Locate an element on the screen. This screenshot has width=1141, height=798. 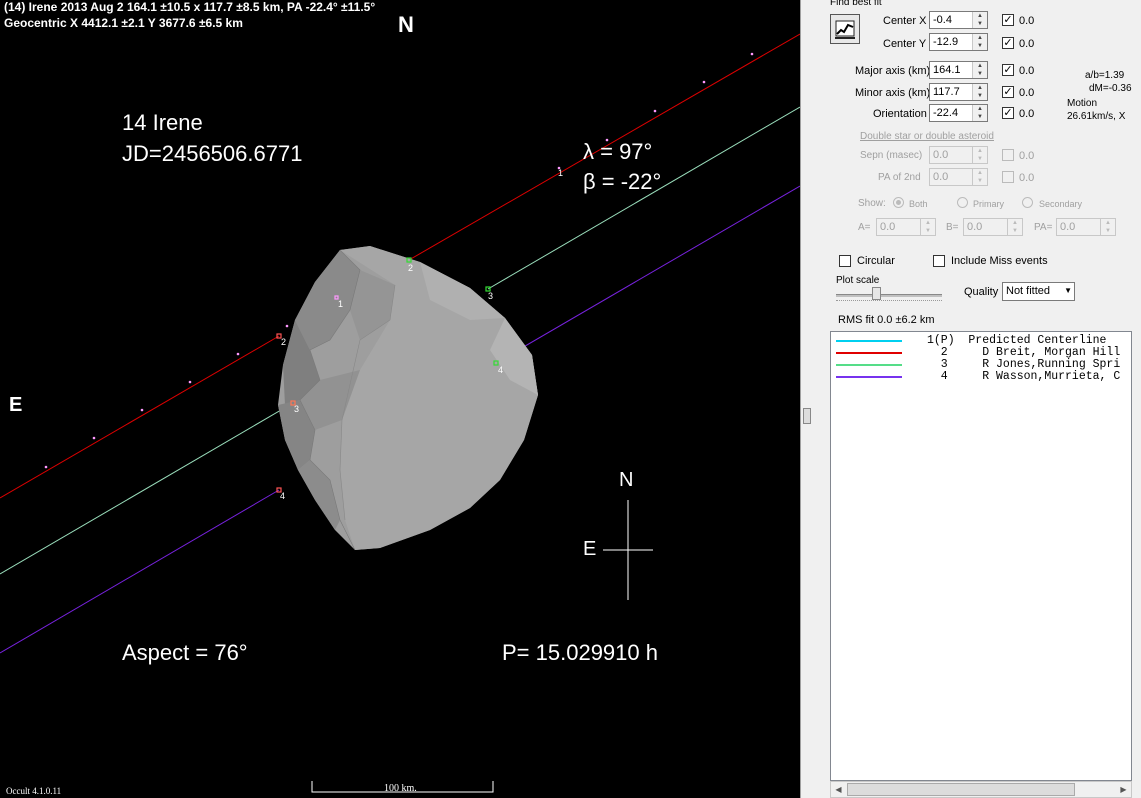
east-label-left: E is located at coordinates (16, 405).